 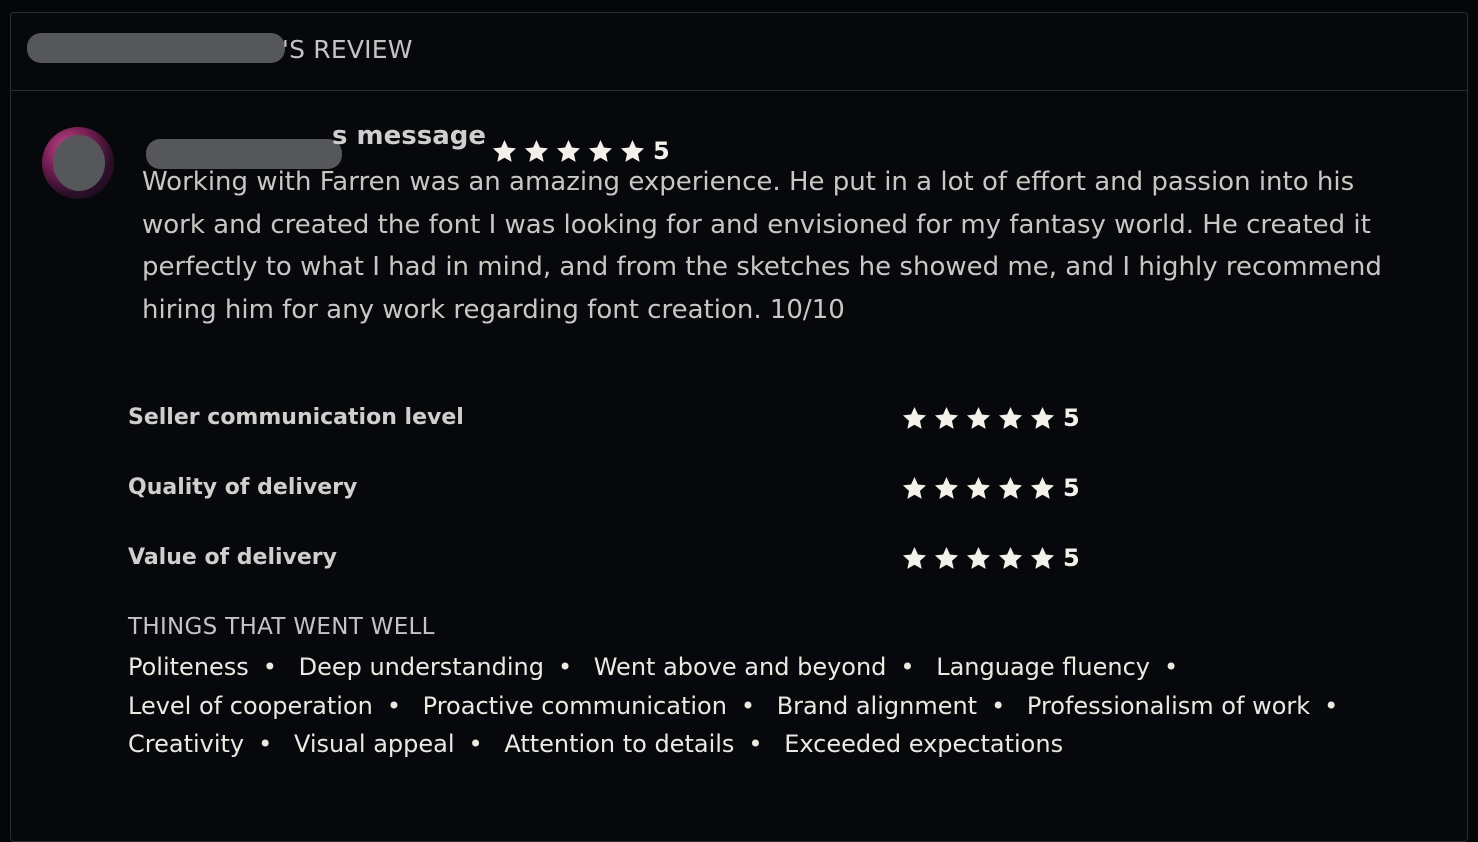 I want to click on category-rating-communication: 5, so click(x=990, y=418).